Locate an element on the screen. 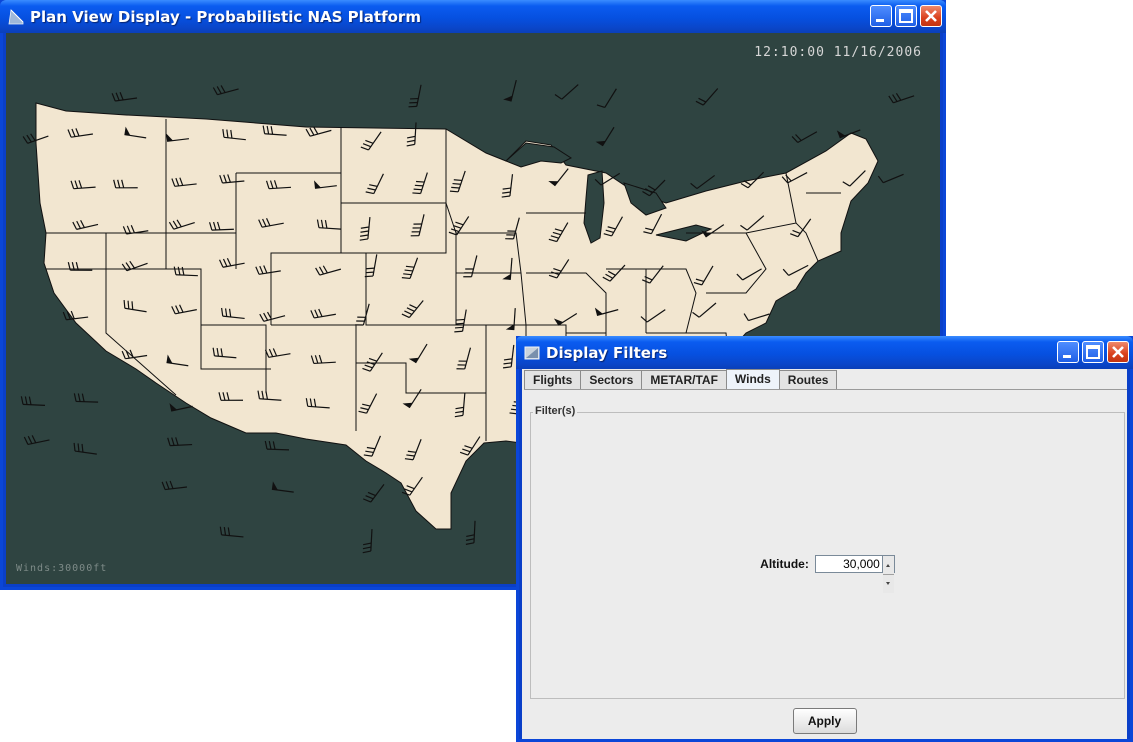 This screenshot has height=742, width=1133. display-filters-title: Display Filters is located at coordinates (607, 353).